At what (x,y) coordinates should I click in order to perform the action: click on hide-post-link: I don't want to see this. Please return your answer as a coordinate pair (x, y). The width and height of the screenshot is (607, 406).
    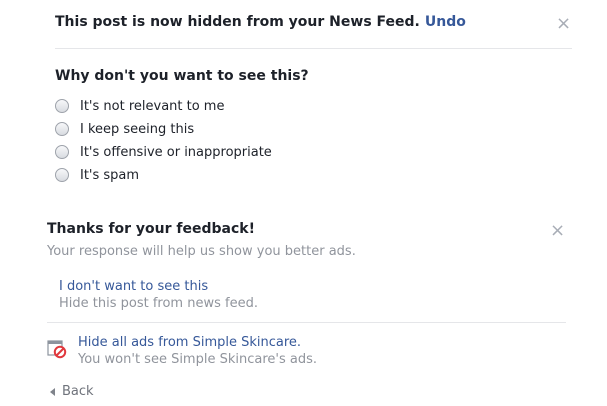
    Looking at the image, I should click on (133, 286).